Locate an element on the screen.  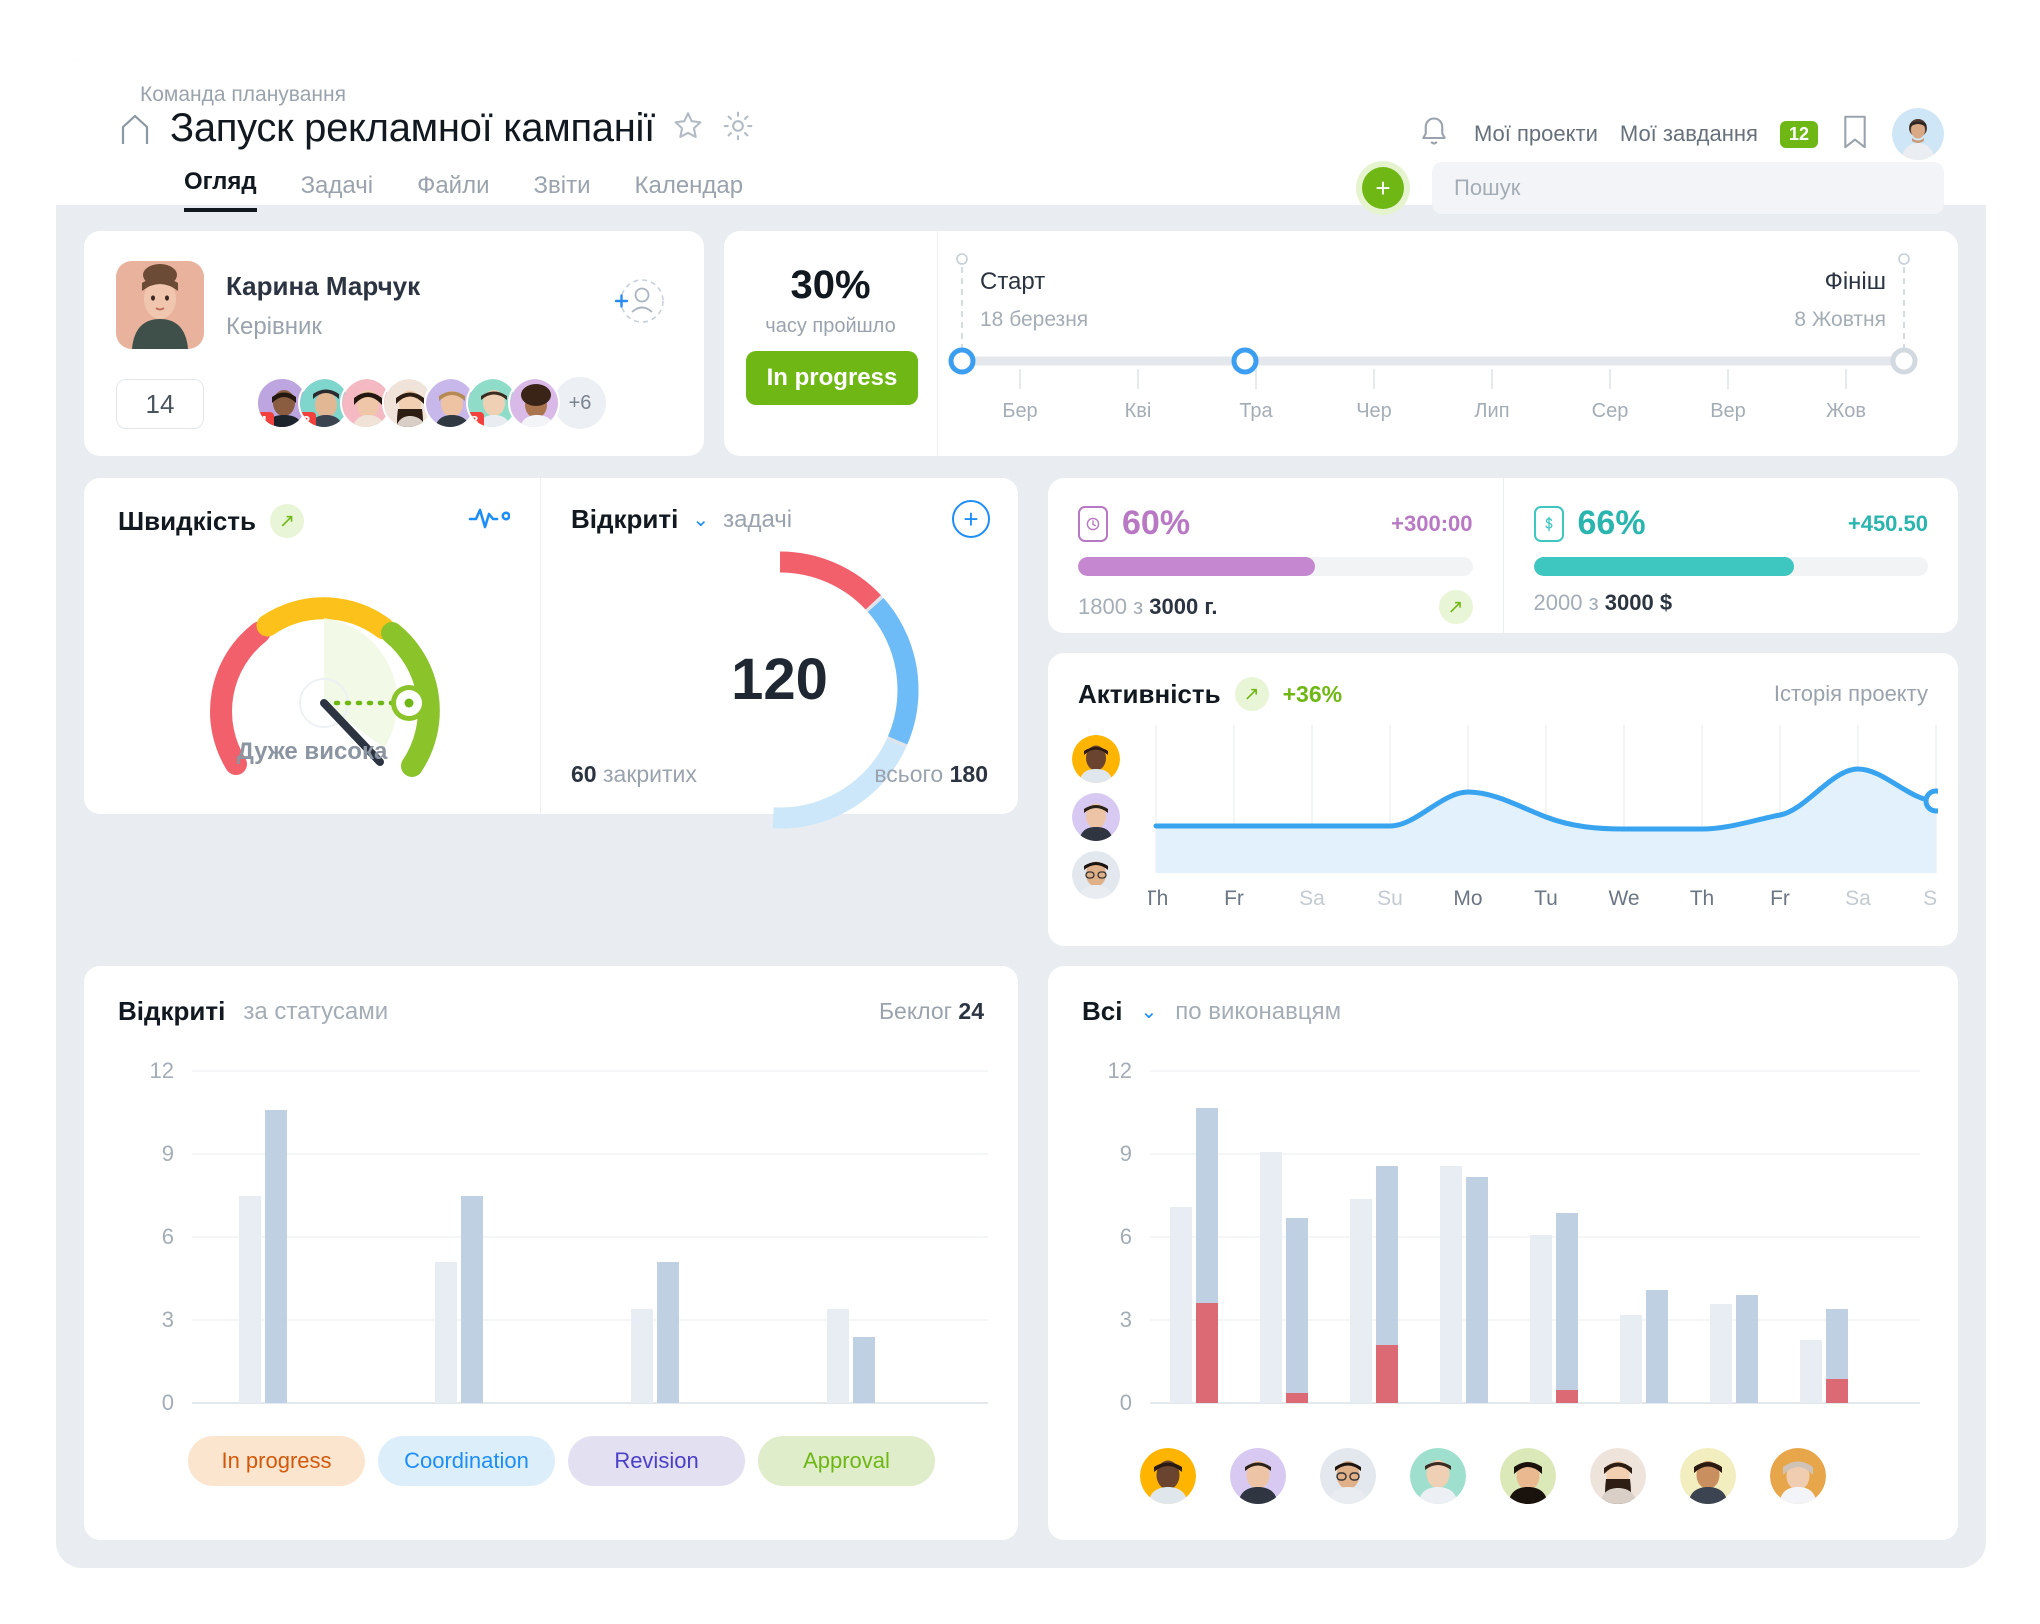
add-member-icon is located at coordinates (638, 301).